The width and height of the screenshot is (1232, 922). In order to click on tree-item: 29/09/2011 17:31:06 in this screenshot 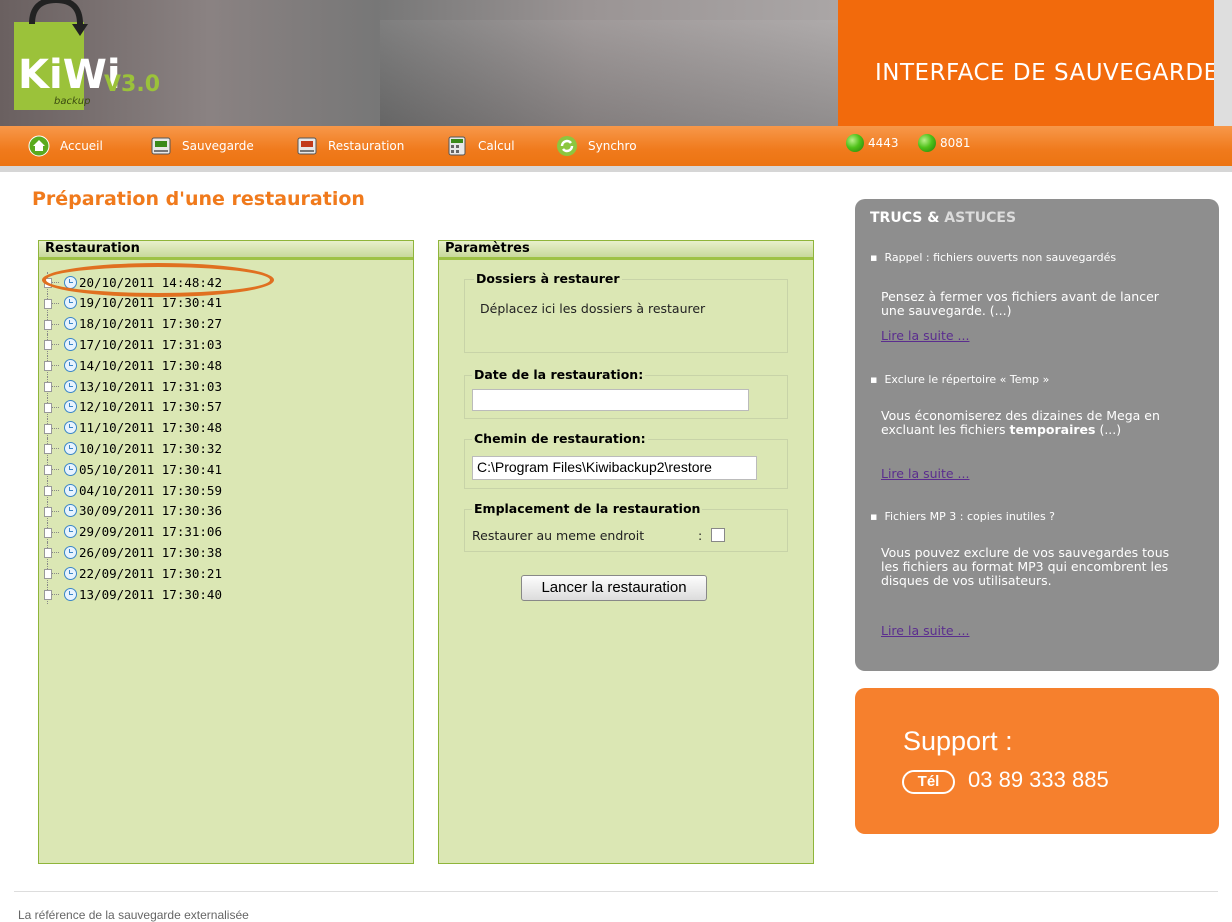, I will do `click(133, 531)`.